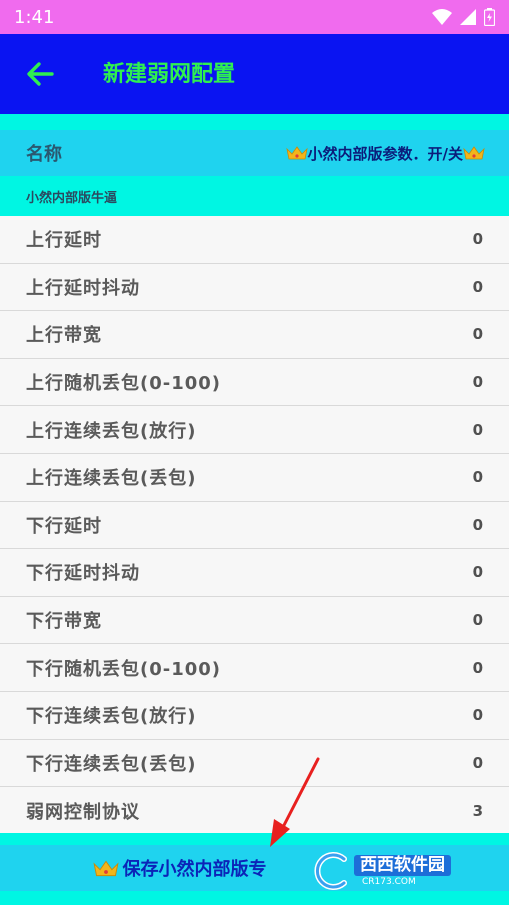 This screenshot has height=905, width=509. Describe the element at coordinates (169, 74) in the screenshot. I see `page-title: 新建弱网配置` at that location.